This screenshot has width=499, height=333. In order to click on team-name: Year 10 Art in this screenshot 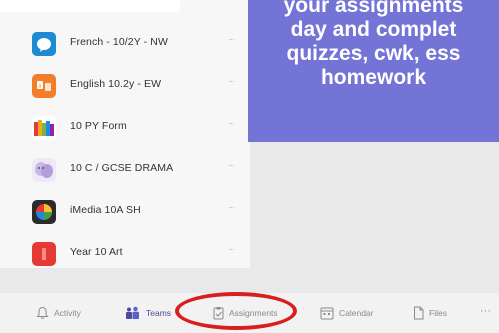, I will do `click(96, 252)`.